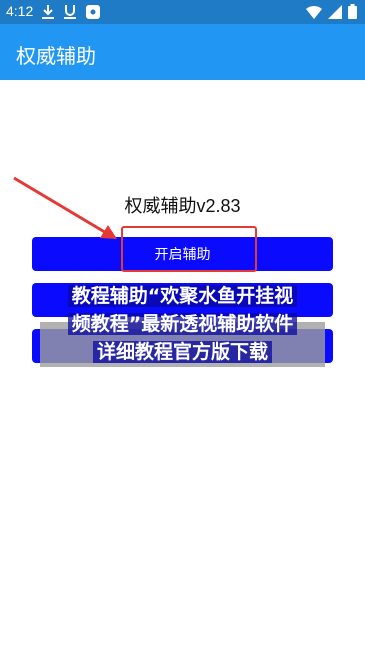  What do you see at coordinates (182, 352) in the screenshot?
I see `banner-line: 详细教程官方版下载` at bounding box center [182, 352].